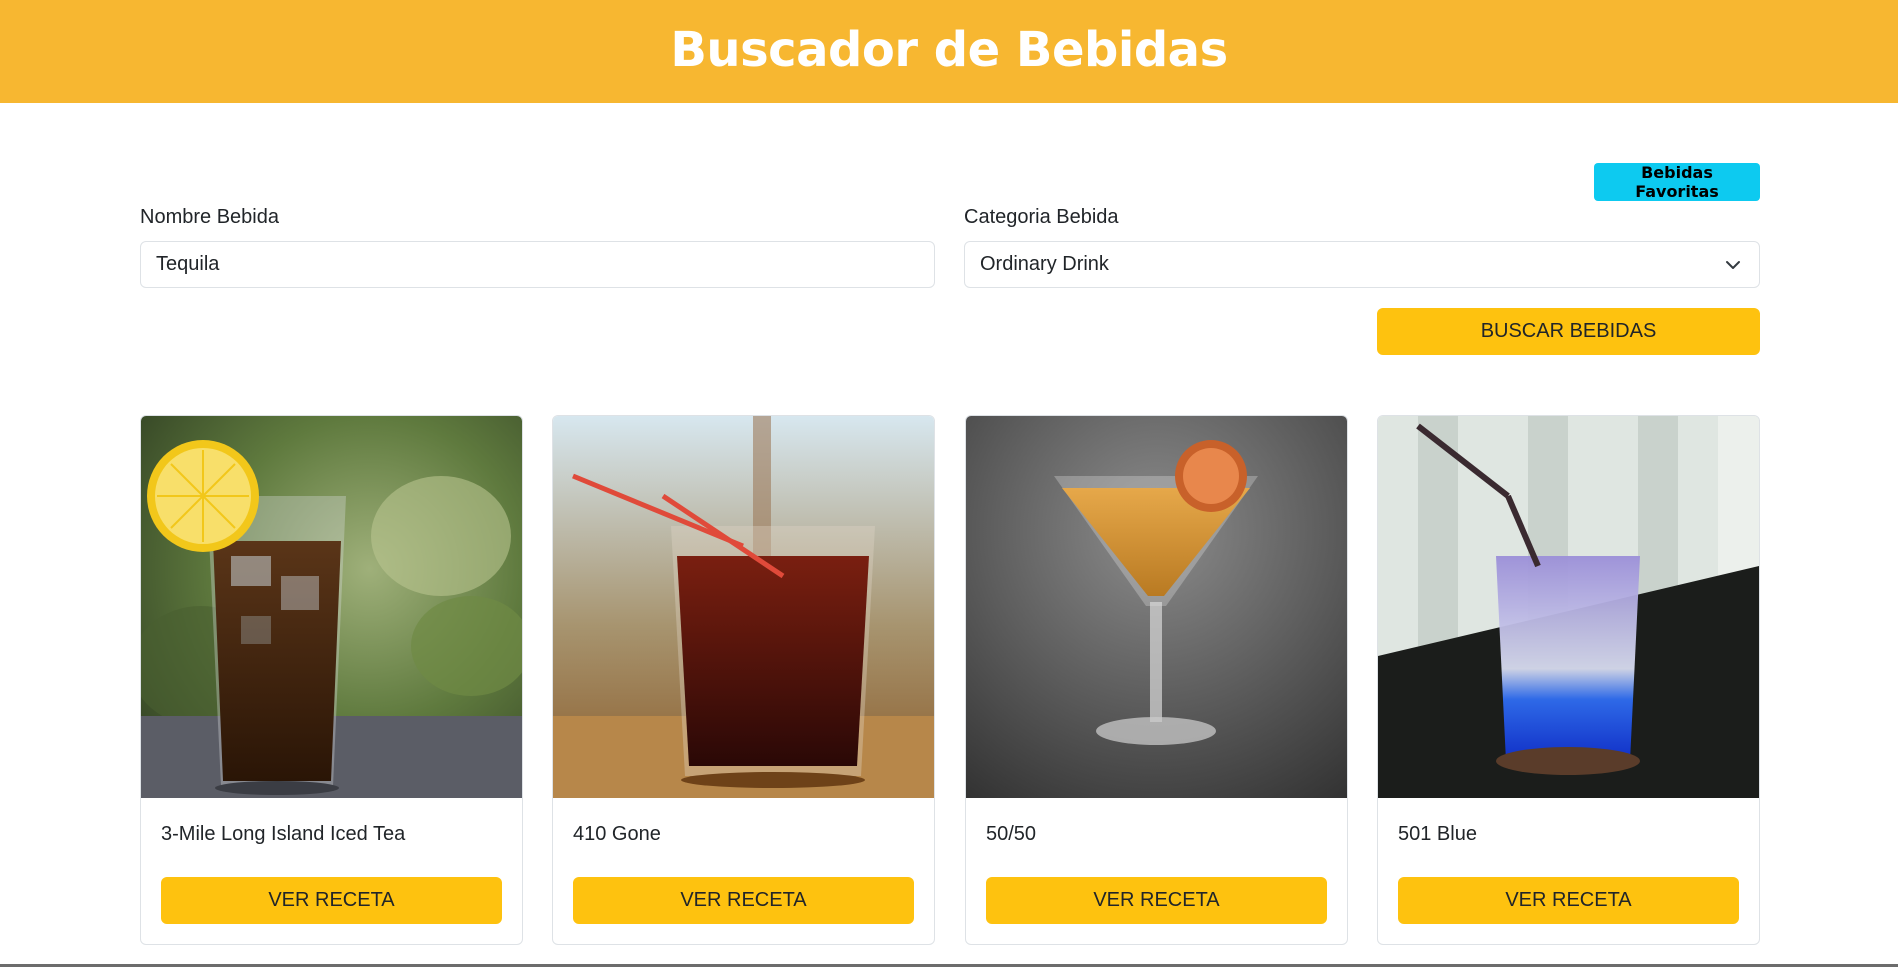 Image resolution: width=1898 pixels, height=967 pixels. Describe the element at coordinates (1733, 265) in the screenshot. I see `chevron-down-icon` at that location.